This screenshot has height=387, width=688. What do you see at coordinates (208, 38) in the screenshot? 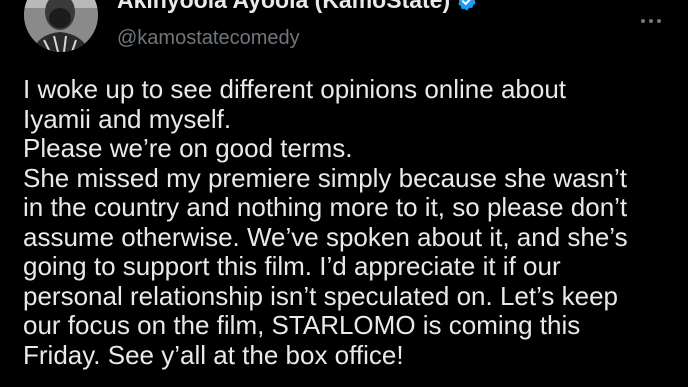
I see `author-handle: @kamostatecomedy` at bounding box center [208, 38].